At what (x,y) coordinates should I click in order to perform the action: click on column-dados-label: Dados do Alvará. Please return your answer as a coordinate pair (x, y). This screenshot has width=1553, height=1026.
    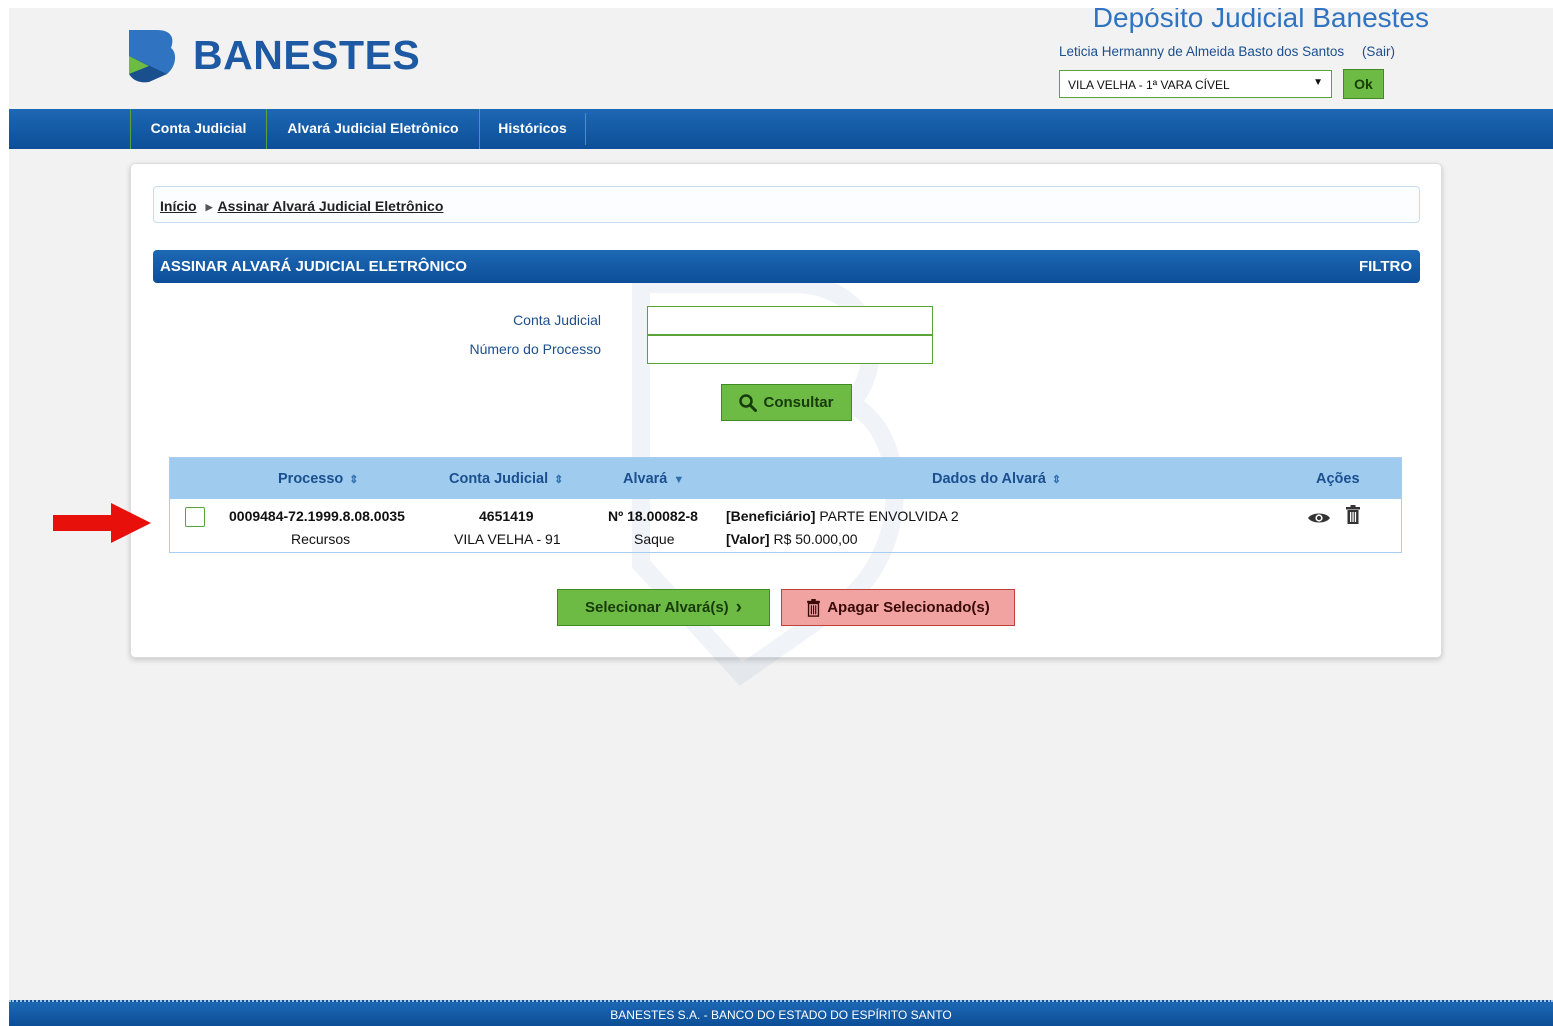
    Looking at the image, I should click on (989, 479).